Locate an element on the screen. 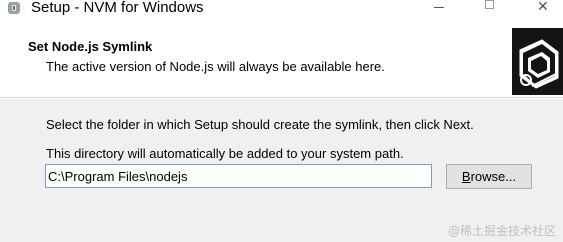  header-separator is located at coordinates (281, 98).